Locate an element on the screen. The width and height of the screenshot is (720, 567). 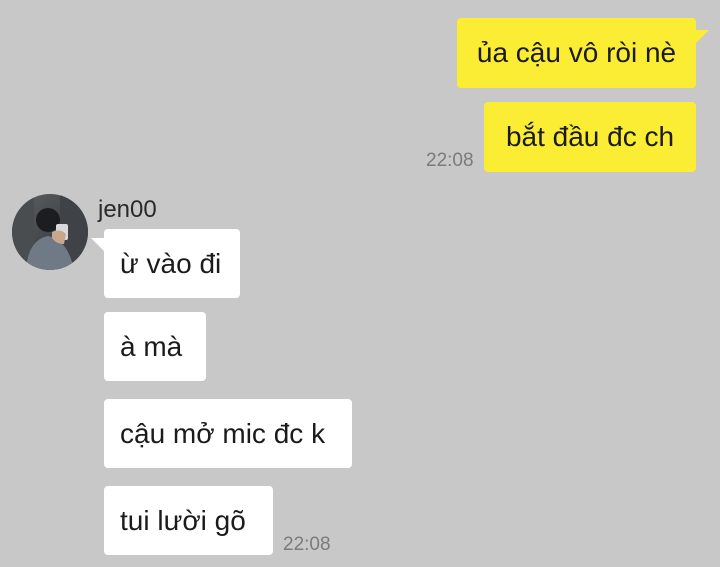
avatar-photo-icon is located at coordinates (50, 232).